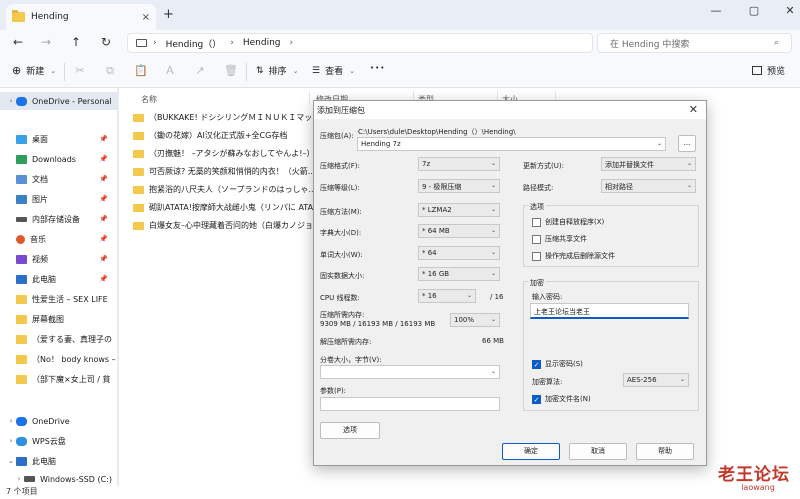 This screenshot has width=800, height=499. I want to click on search-input: 在 Hending 中搜索, so click(649, 43).